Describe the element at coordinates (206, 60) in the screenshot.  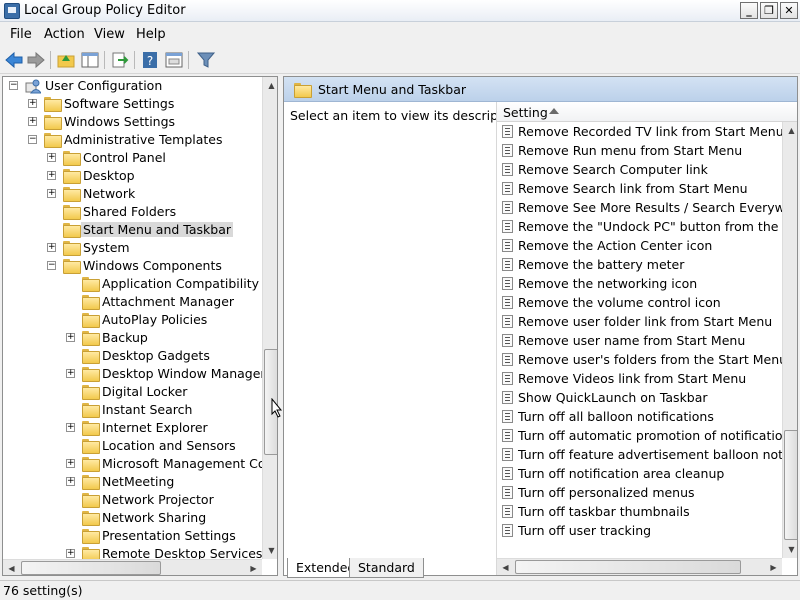
I see `filter-icon` at that location.